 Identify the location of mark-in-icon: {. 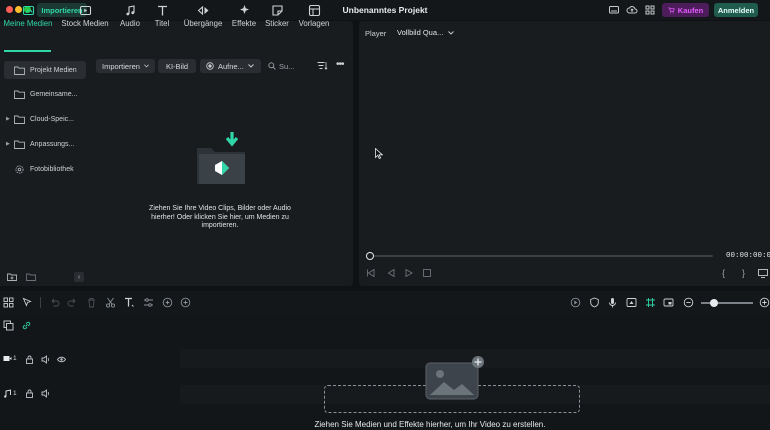
(727, 273).